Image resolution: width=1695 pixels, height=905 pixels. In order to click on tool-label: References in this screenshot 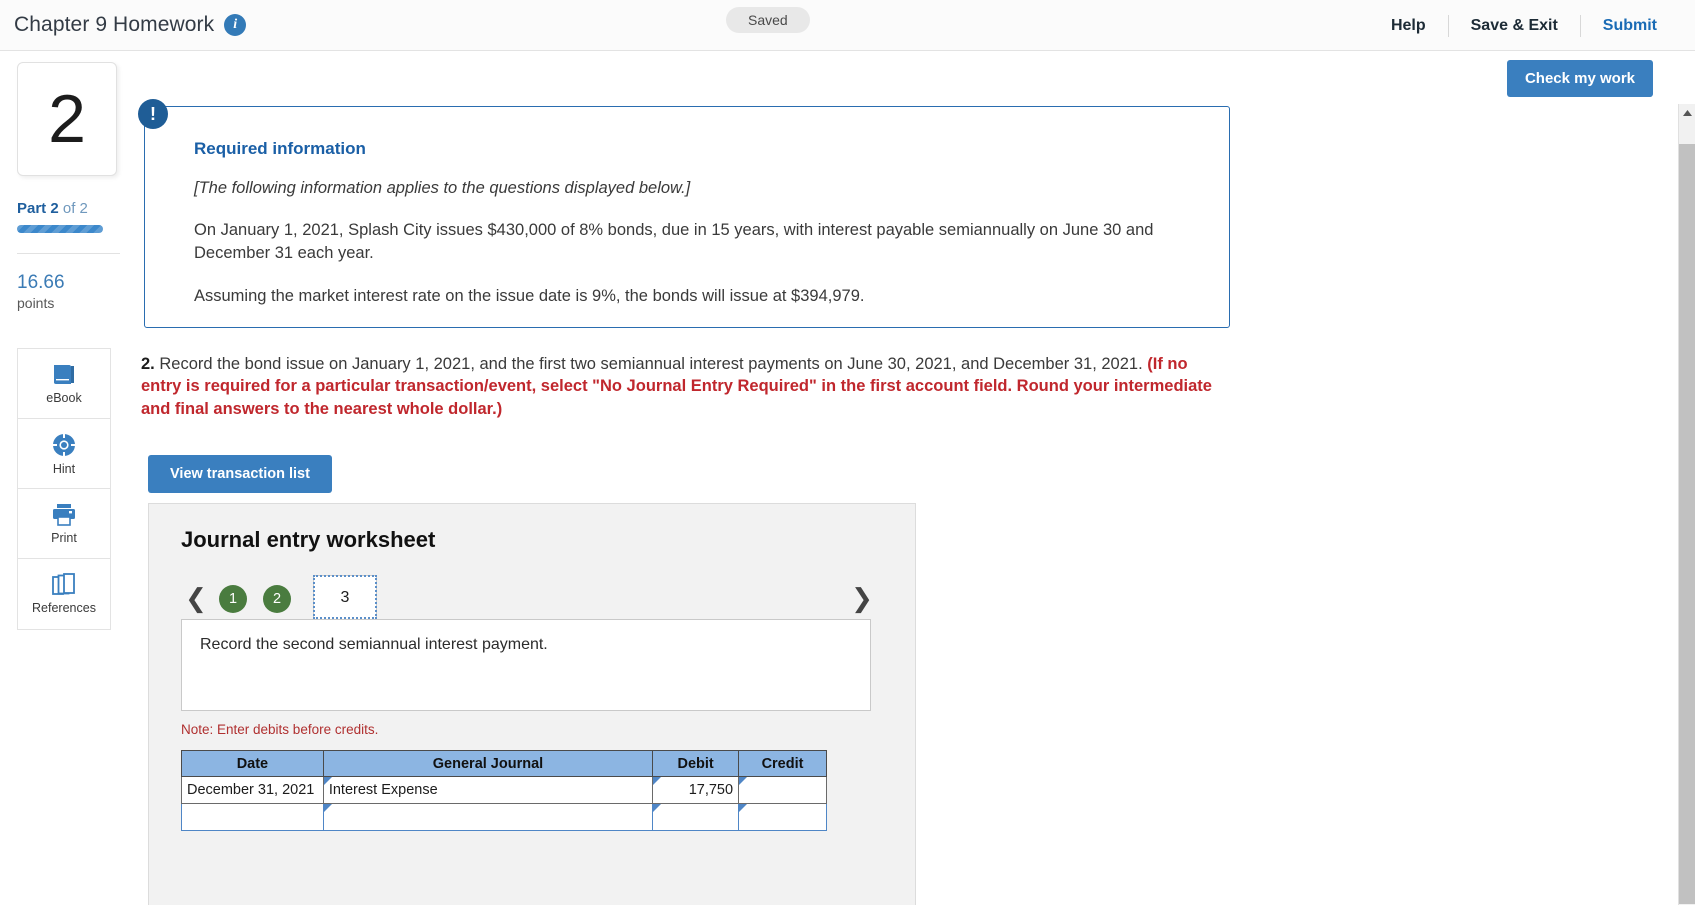, I will do `click(64, 608)`.